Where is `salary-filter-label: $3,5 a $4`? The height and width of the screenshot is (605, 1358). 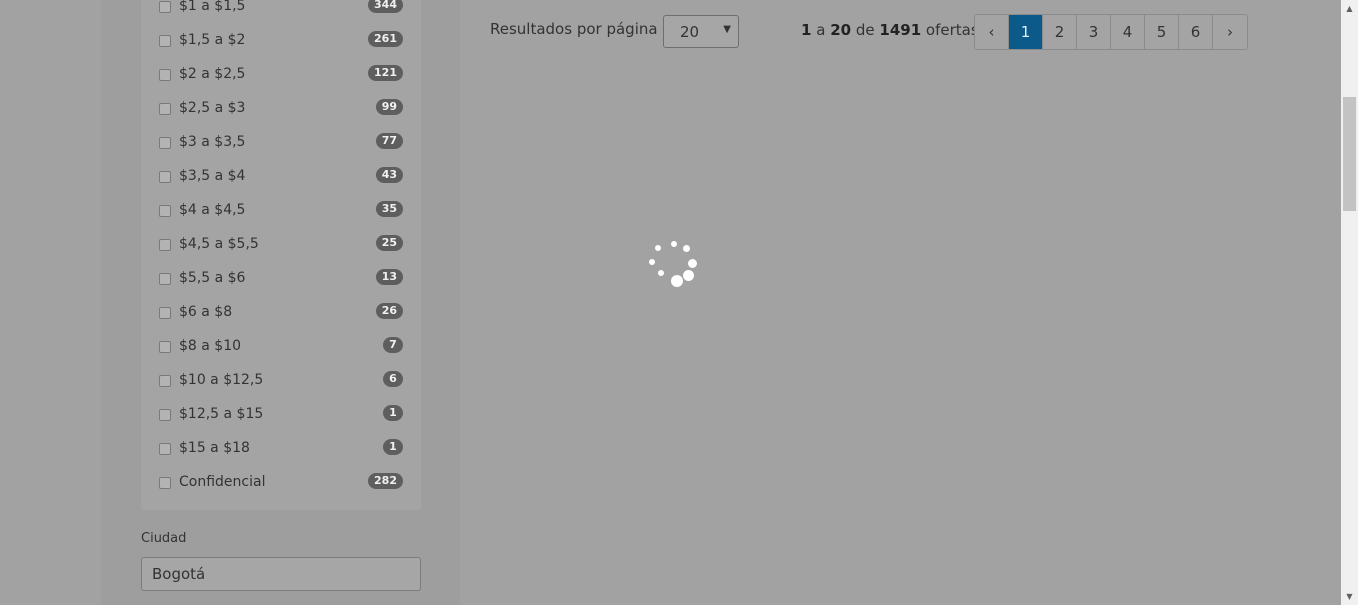 salary-filter-label: $3,5 a $4 is located at coordinates (212, 176).